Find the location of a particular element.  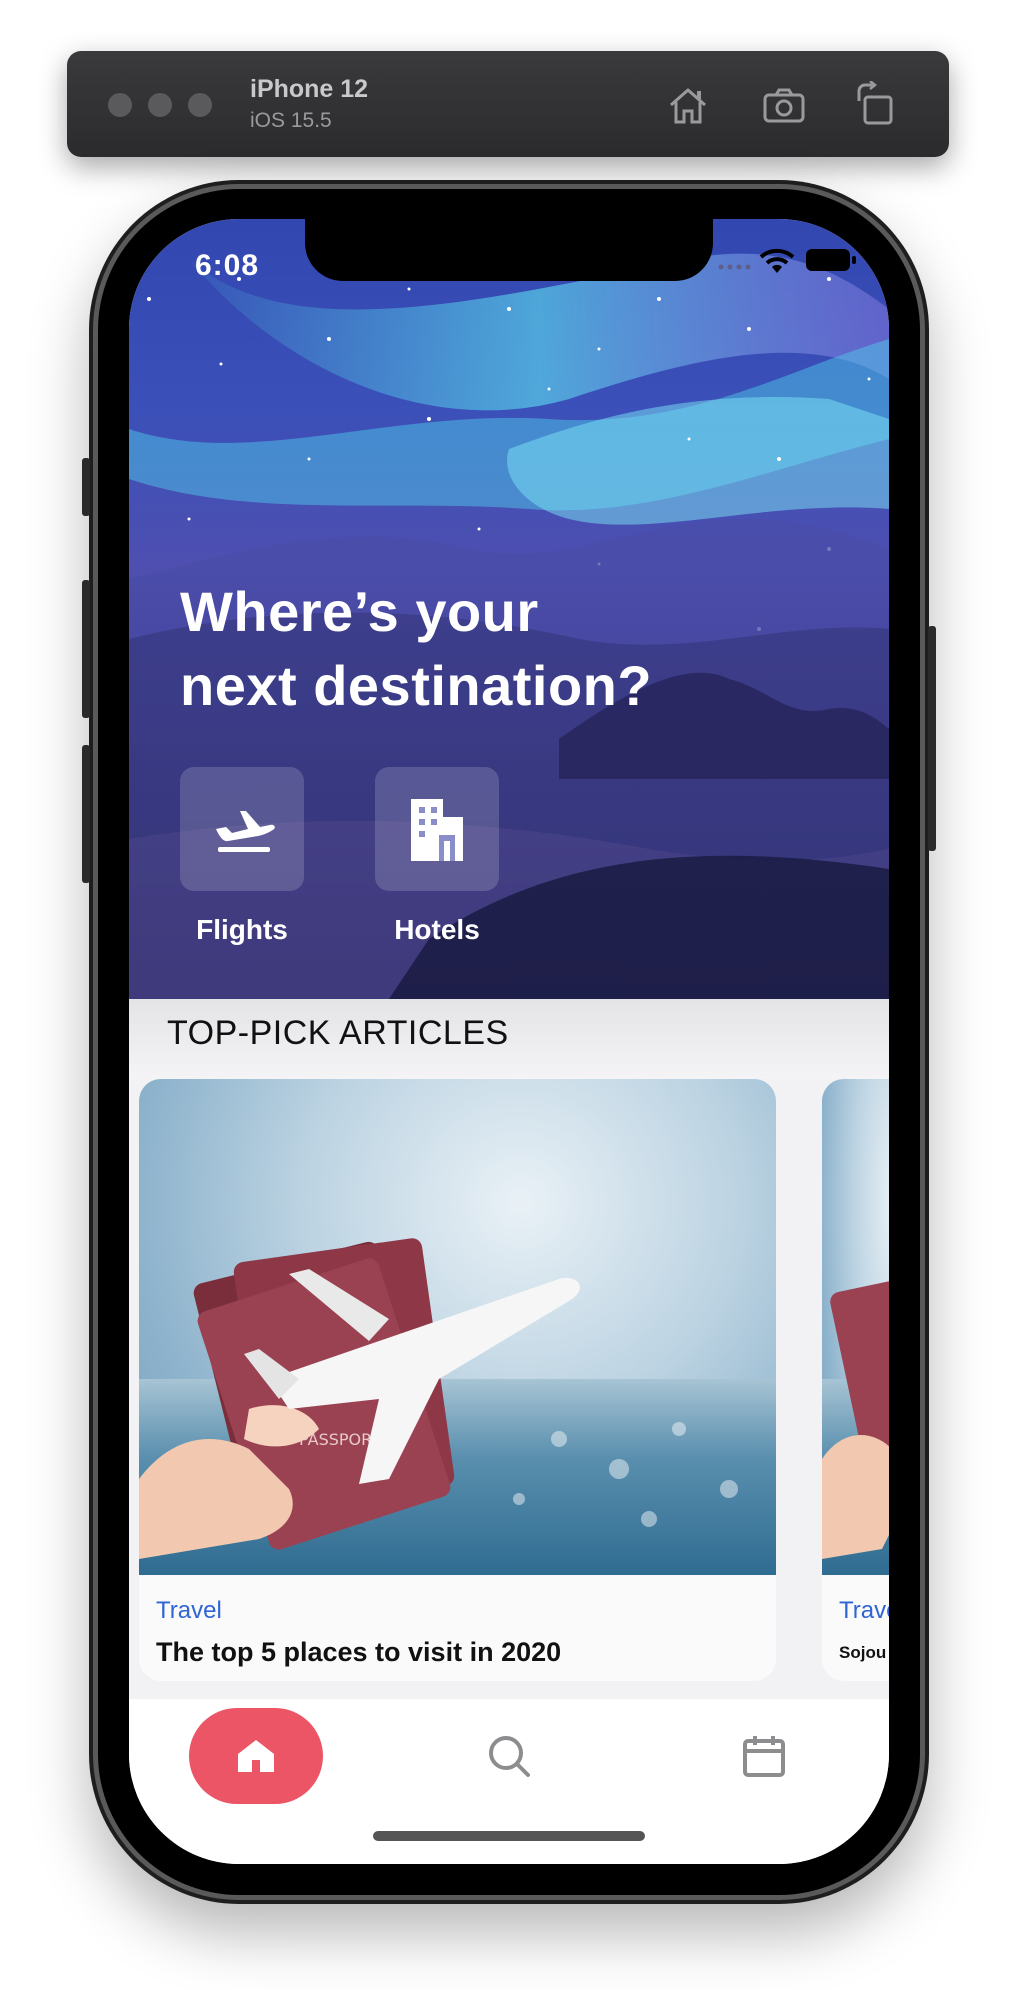

house-icon is located at coordinates (256, 1756).